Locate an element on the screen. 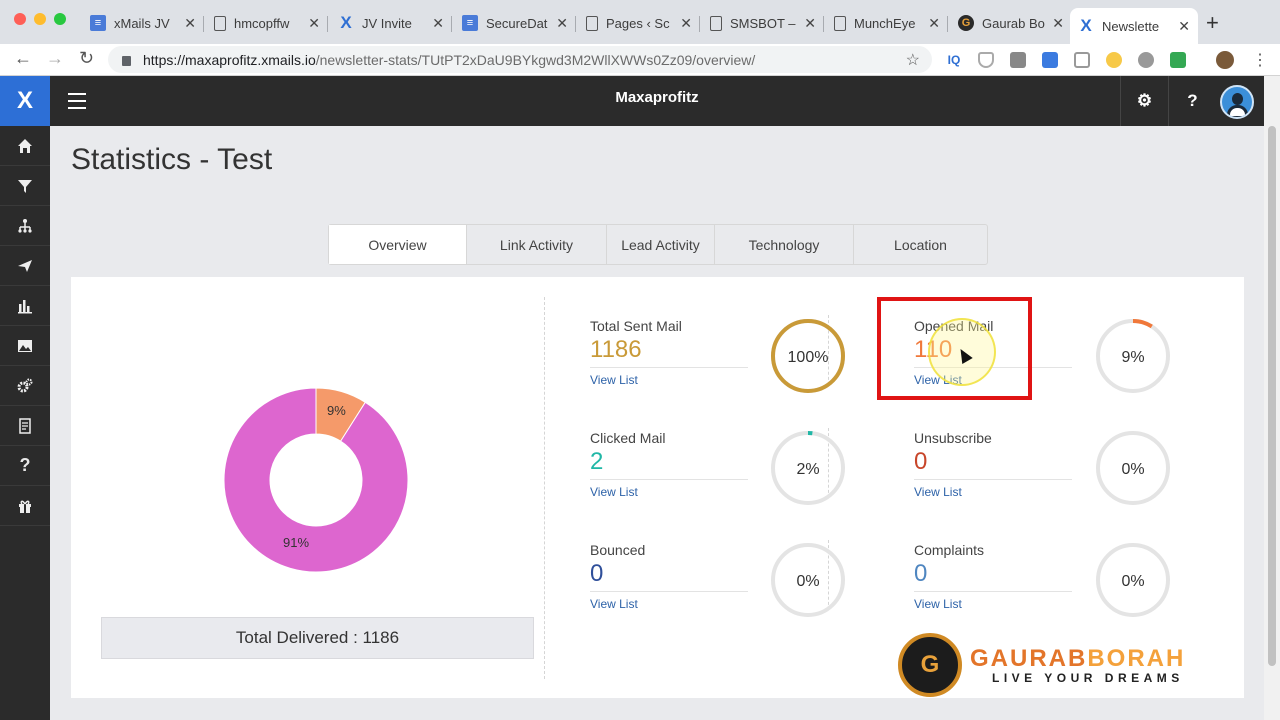  app-header: Maxaprofitz ⚙ ? is located at coordinates (657, 101).